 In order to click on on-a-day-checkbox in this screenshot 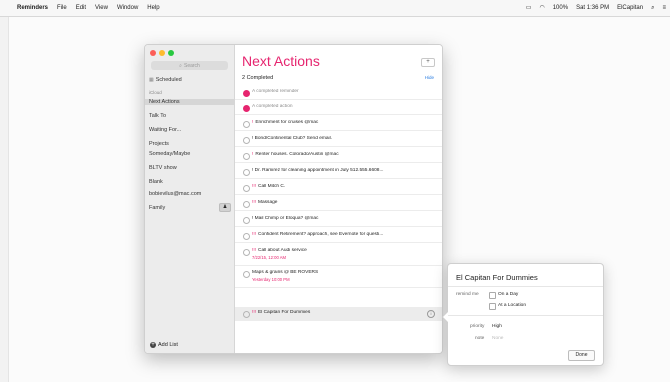, I will do `click(492, 295)`.